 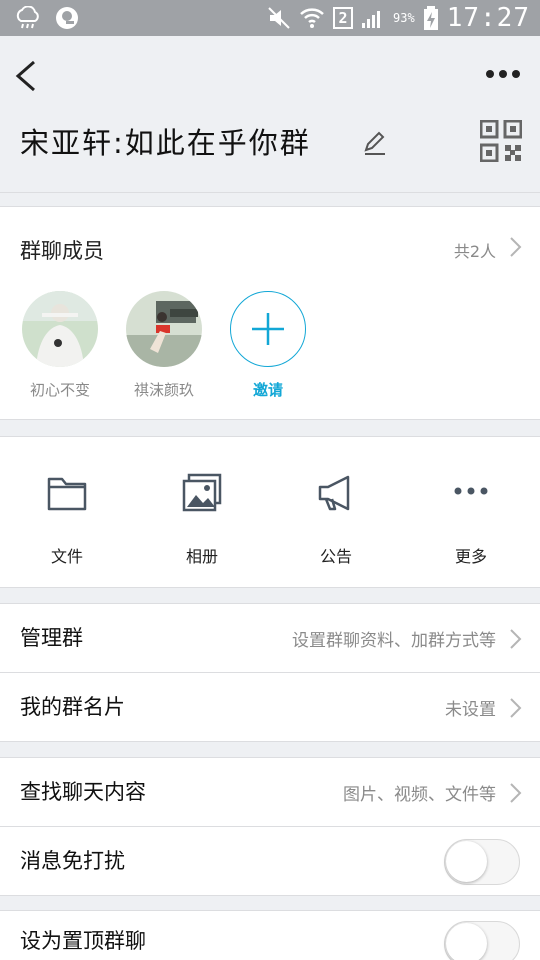 I want to click on row-search-history: 查找聊天内容 图片、视频、文件等, so click(x=270, y=792).